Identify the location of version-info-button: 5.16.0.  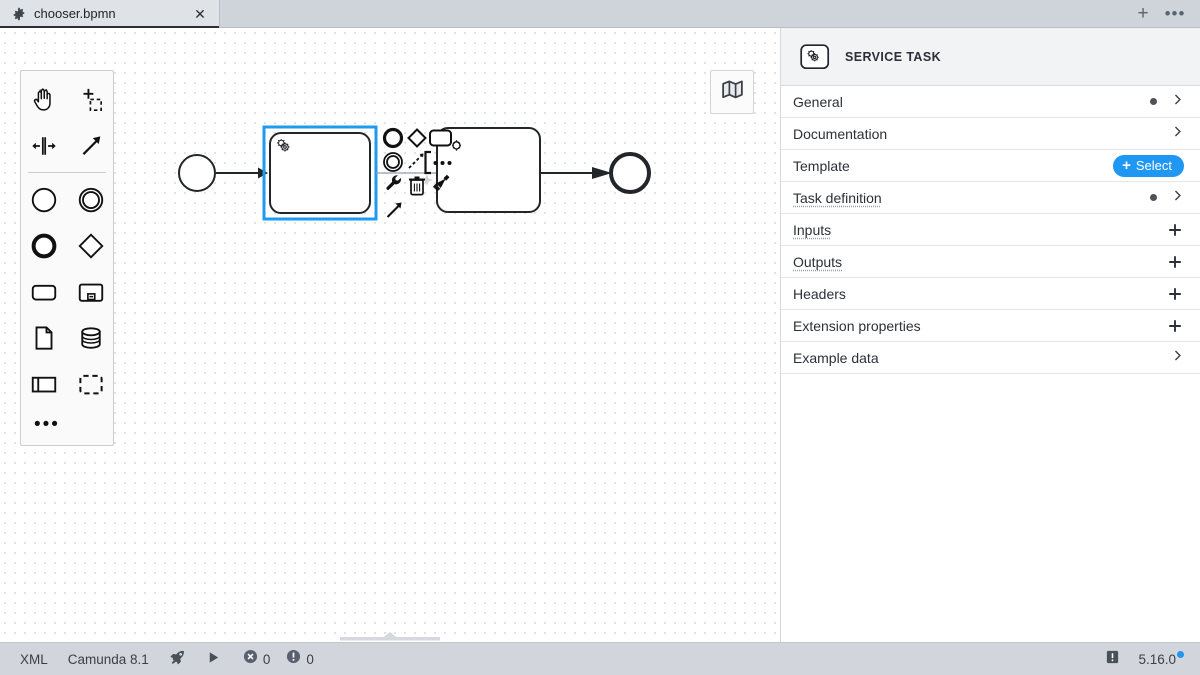
(1158, 659).